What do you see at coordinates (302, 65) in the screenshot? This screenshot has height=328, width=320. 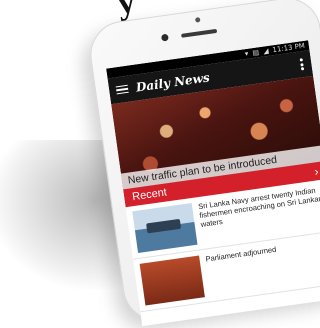 I see `more-options-icon` at bounding box center [302, 65].